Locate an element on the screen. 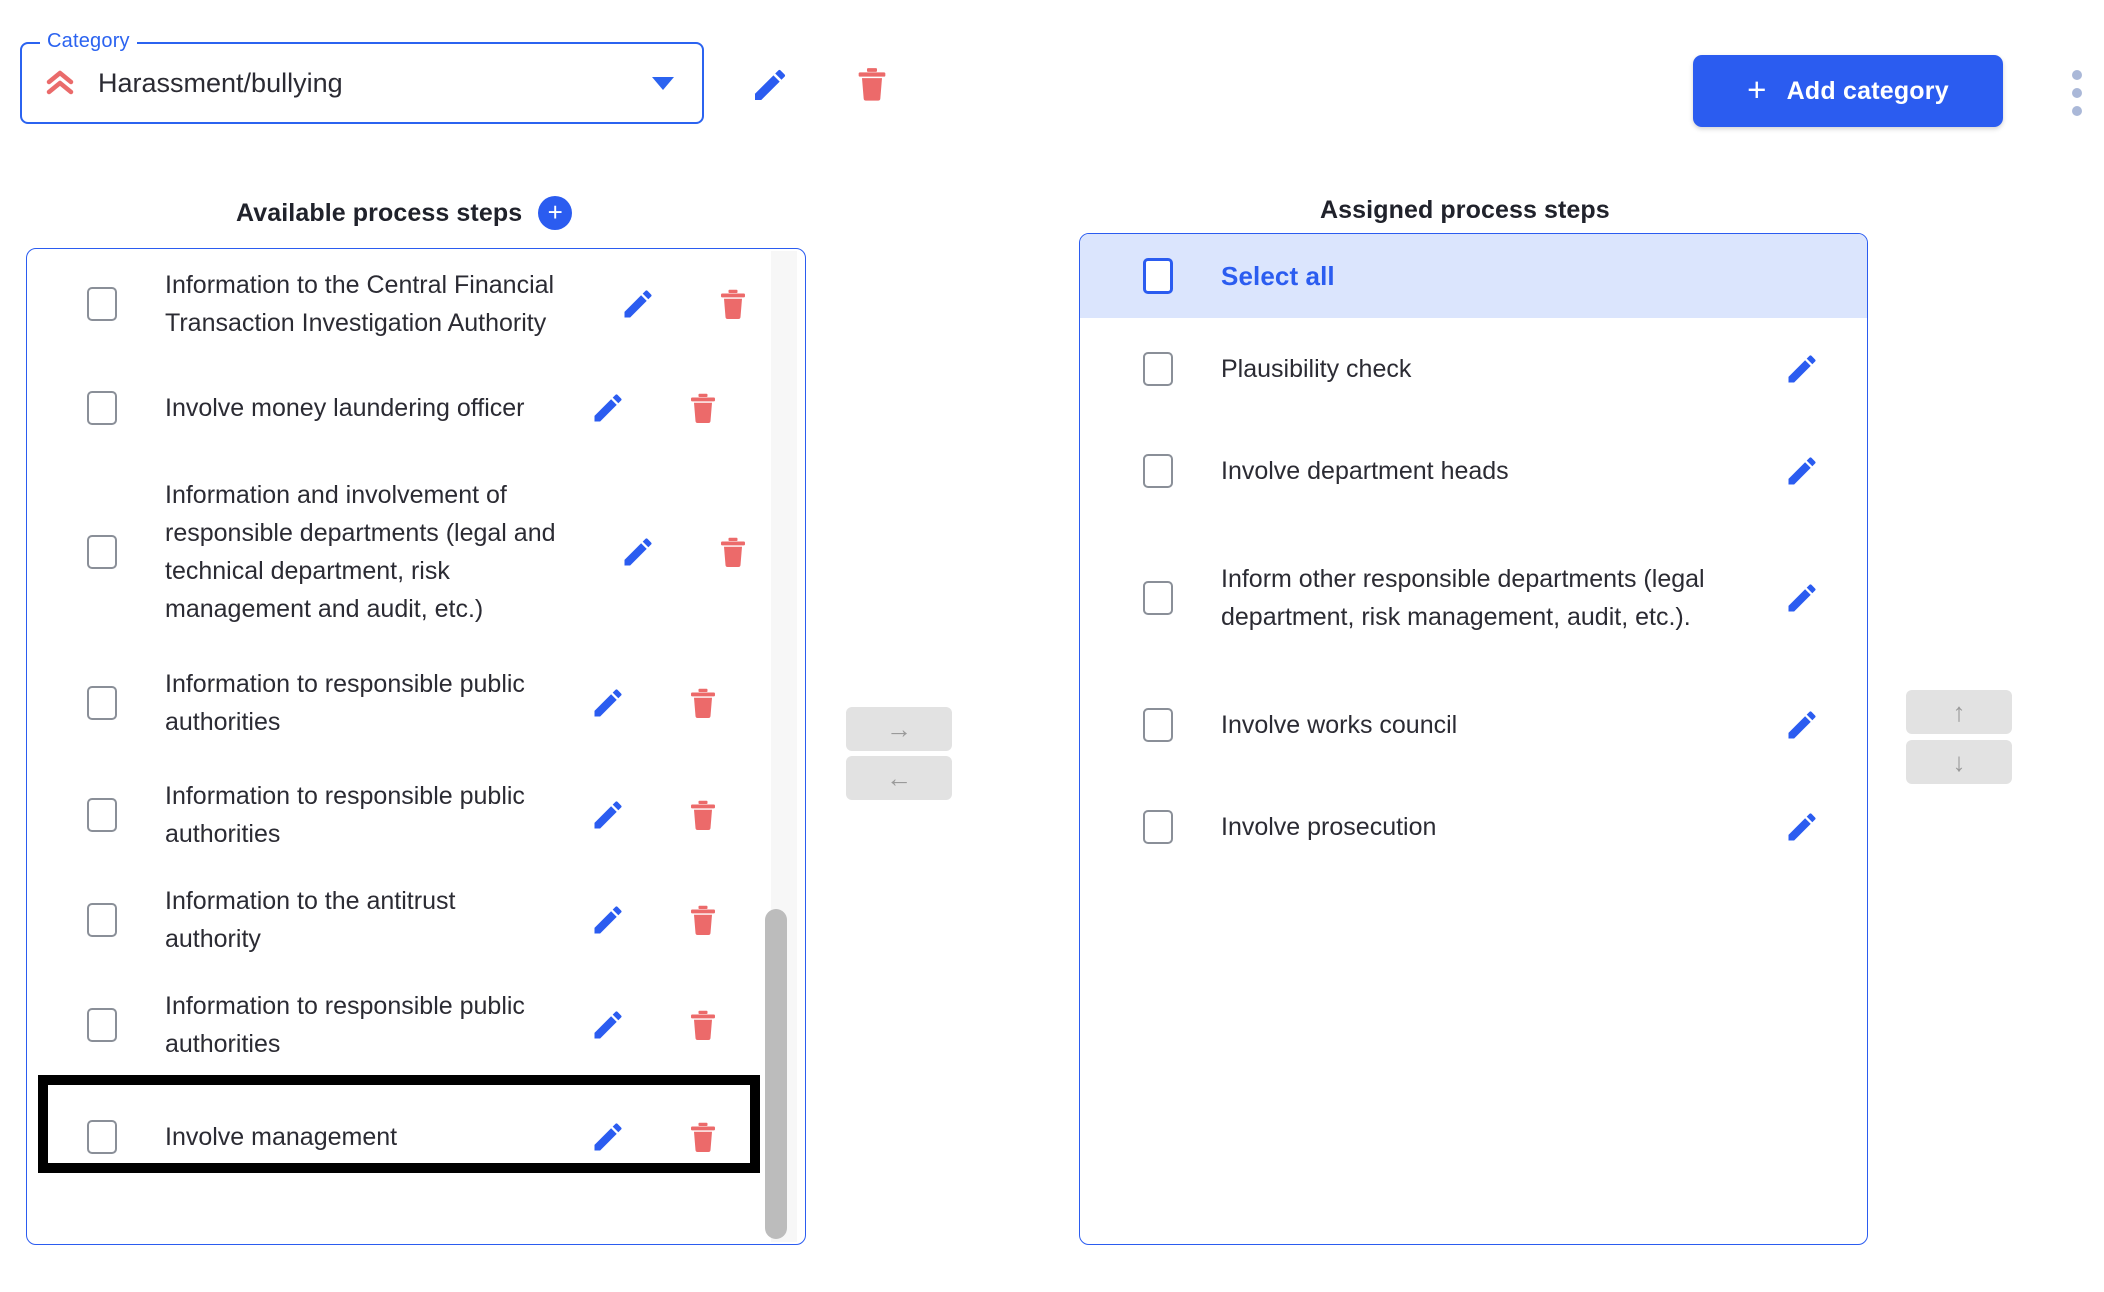  available-heading: Available process steps + is located at coordinates (404, 213).